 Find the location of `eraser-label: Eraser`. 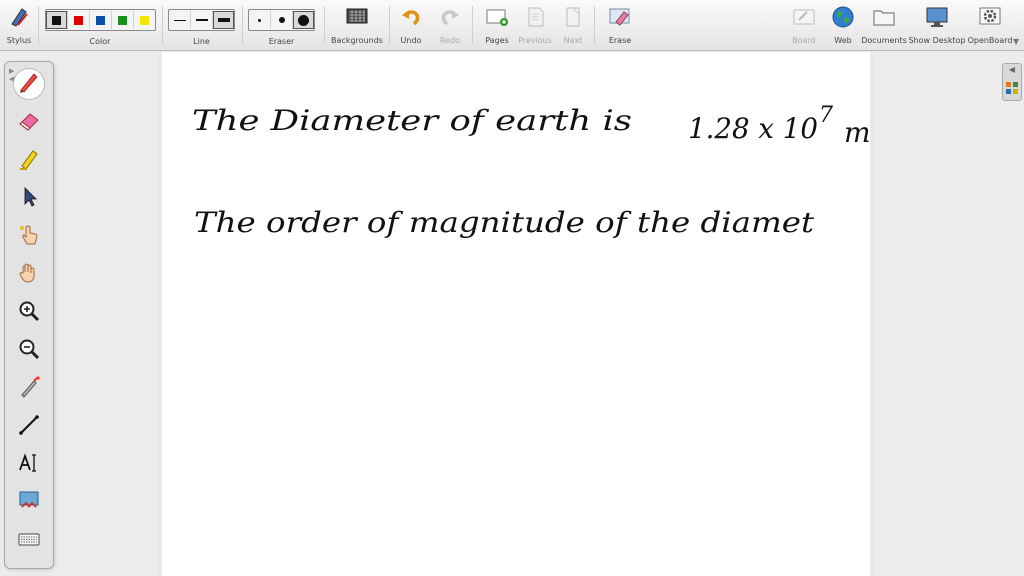

eraser-label: Eraser is located at coordinates (281, 41).